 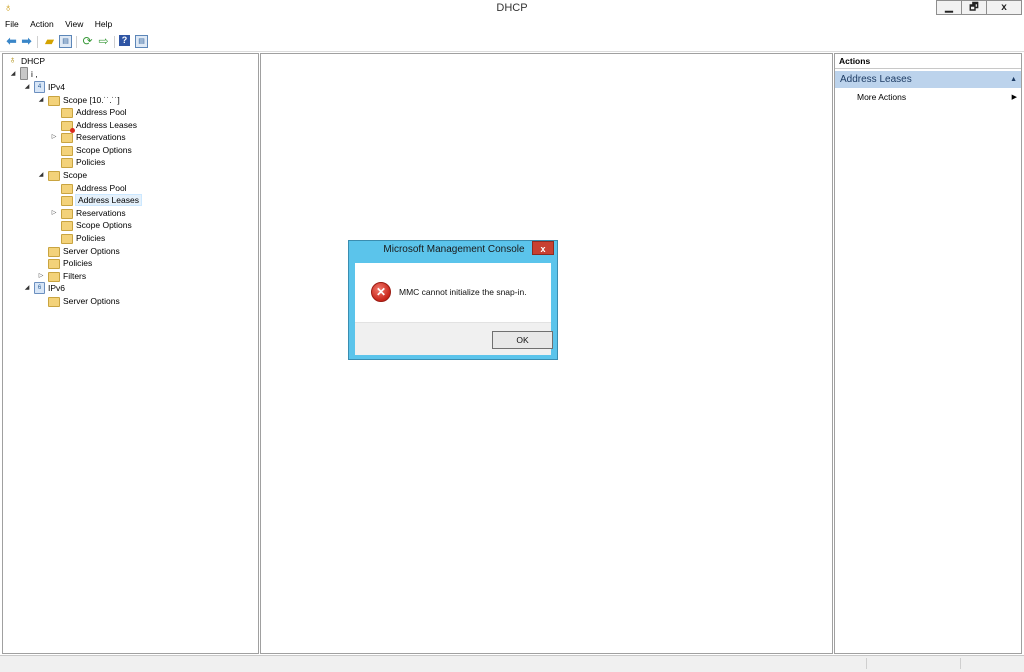 What do you see at coordinates (101, 200) in the screenshot?
I see `tree-node-address-leases-selected: Address Leases` at bounding box center [101, 200].